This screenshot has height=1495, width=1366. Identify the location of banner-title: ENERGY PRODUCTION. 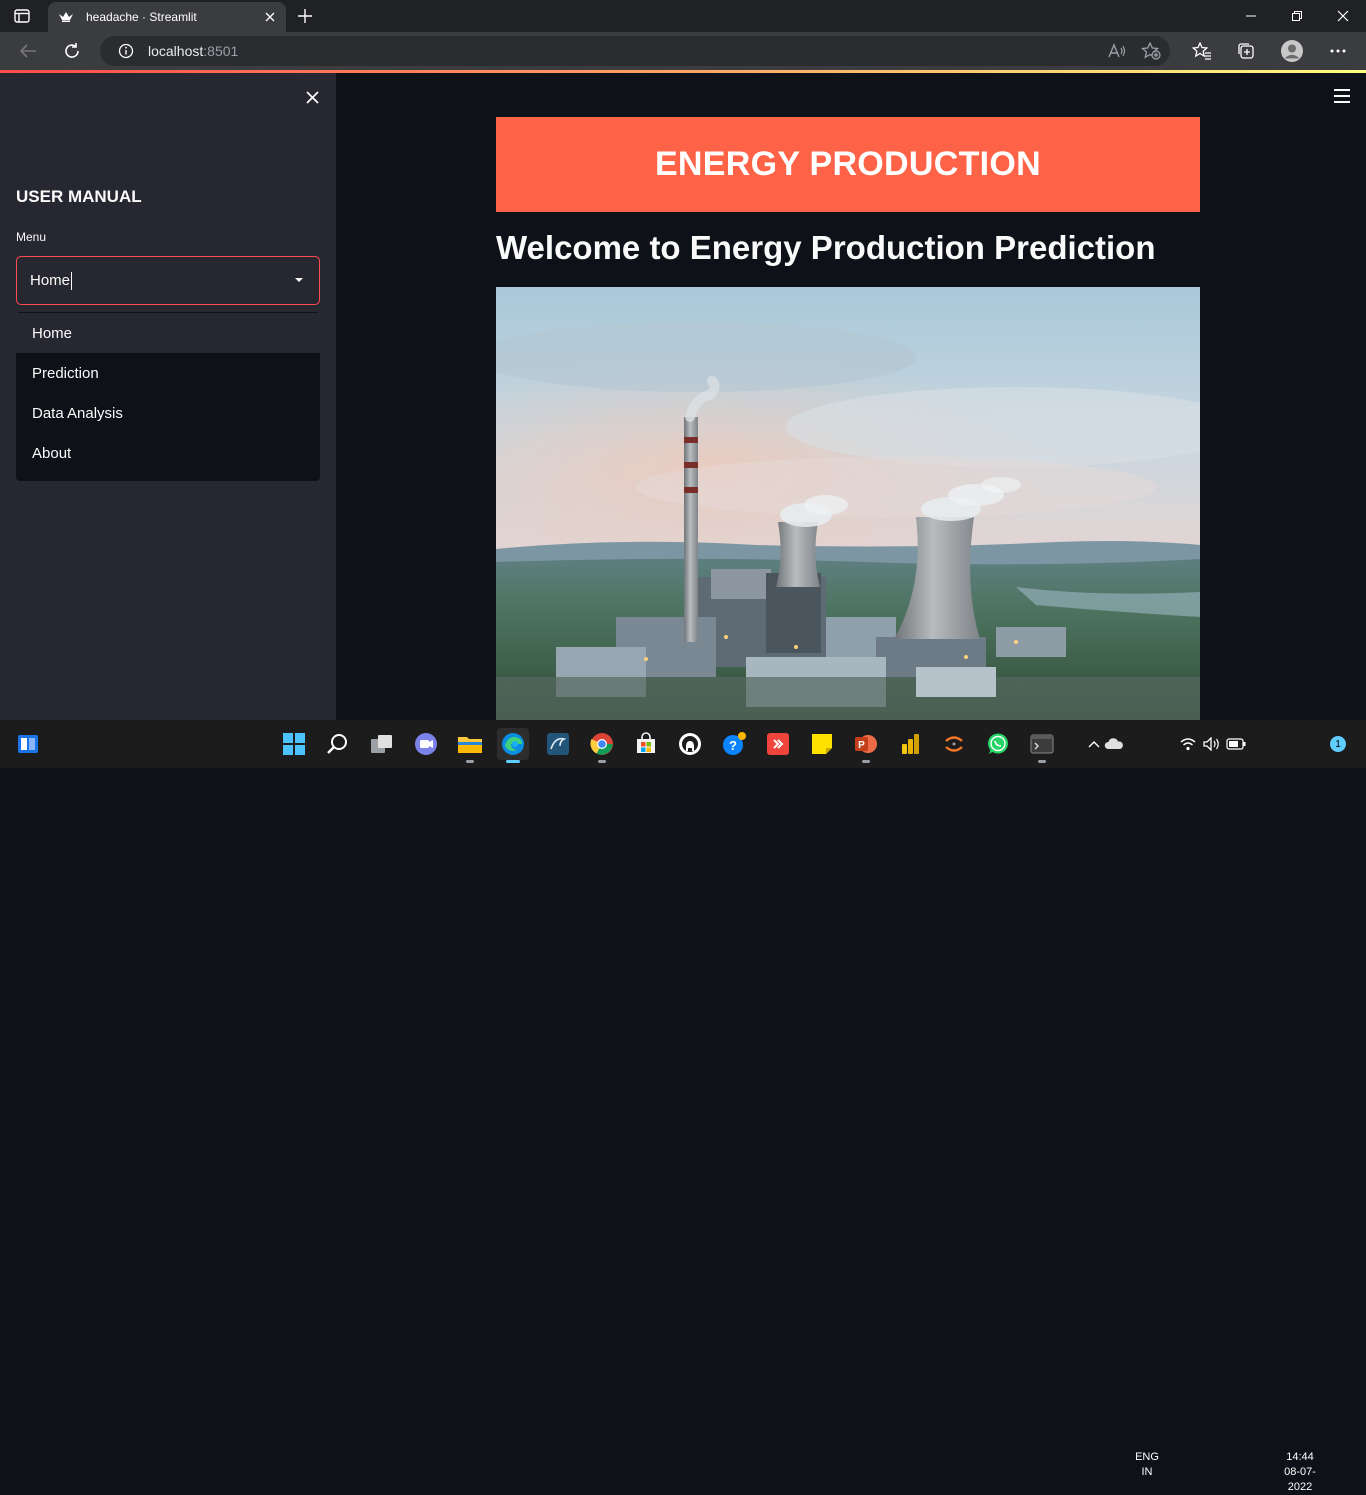
(848, 164).